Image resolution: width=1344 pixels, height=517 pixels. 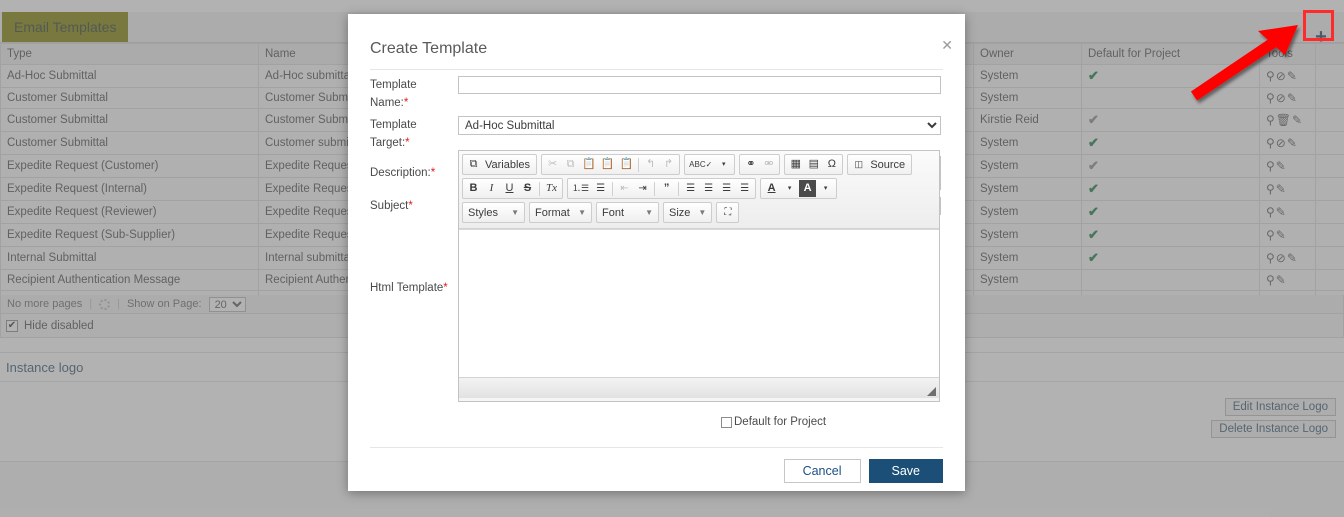 What do you see at coordinates (580, 188) in the screenshot?
I see `ordered-list-icon: ⒈☰` at bounding box center [580, 188].